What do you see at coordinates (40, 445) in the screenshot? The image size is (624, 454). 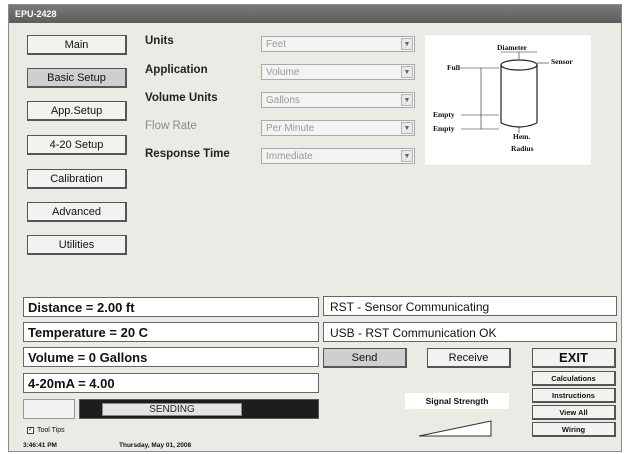 I see `footer-time: 3:46:41 PM` at bounding box center [40, 445].